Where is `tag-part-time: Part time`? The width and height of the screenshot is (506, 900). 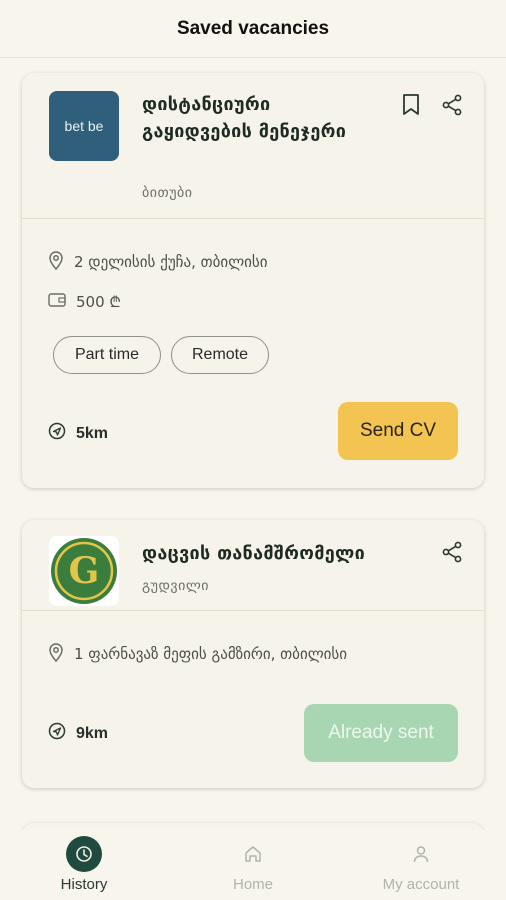 tag-part-time: Part time is located at coordinates (107, 355).